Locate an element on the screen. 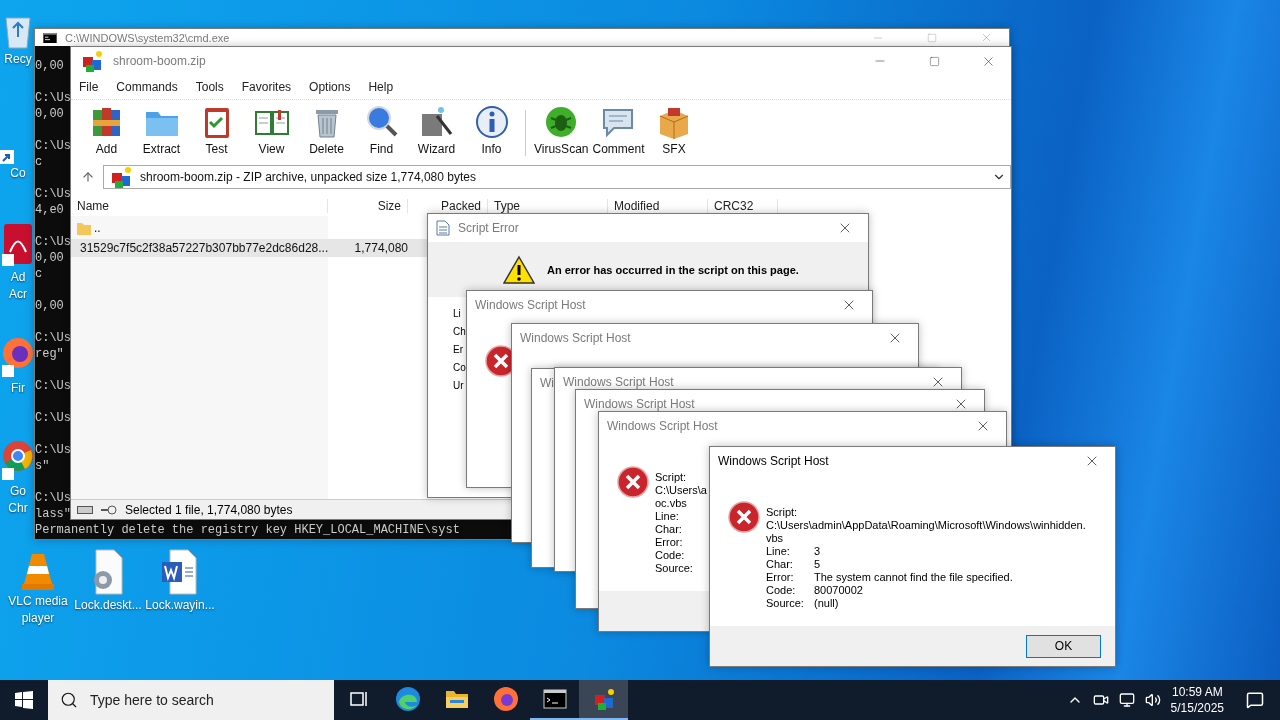  console-line: 4,e0 is located at coordinates (49, 210).